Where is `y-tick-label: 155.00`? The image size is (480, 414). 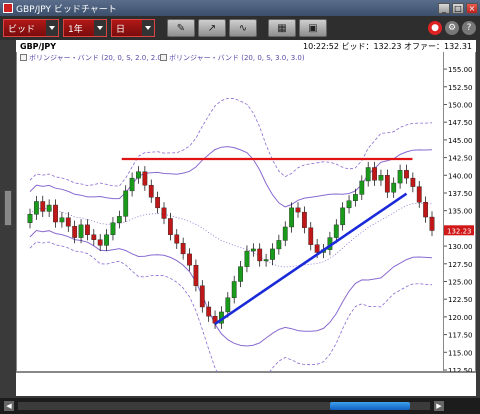 y-tick-label: 155.00 is located at coordinates (460, 70).